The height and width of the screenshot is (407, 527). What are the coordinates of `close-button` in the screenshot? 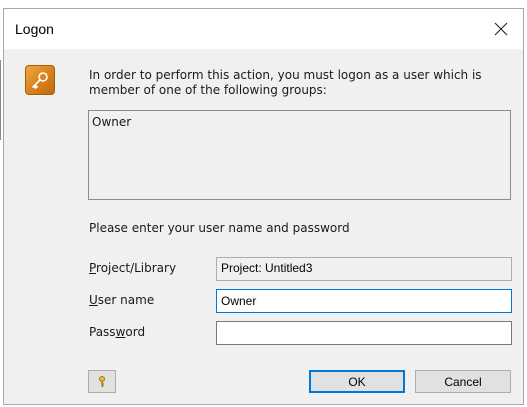 It's located at (501, 29).